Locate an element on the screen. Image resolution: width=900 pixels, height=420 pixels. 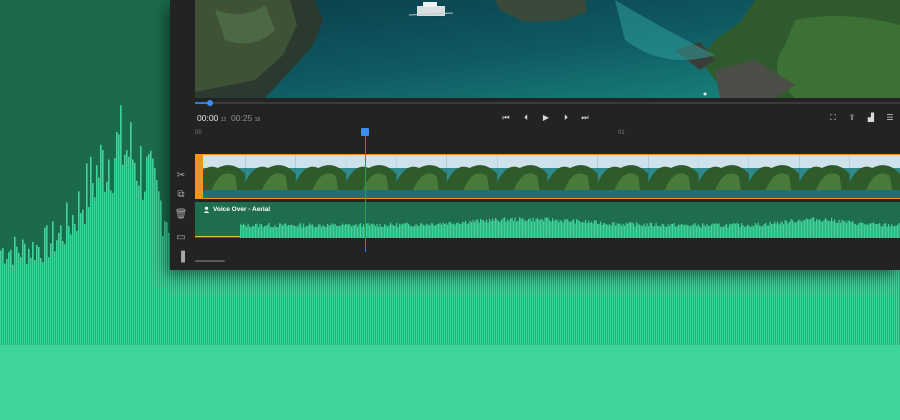
fit-to-screen-button: ⛶ is located at coordinates (833, 117).